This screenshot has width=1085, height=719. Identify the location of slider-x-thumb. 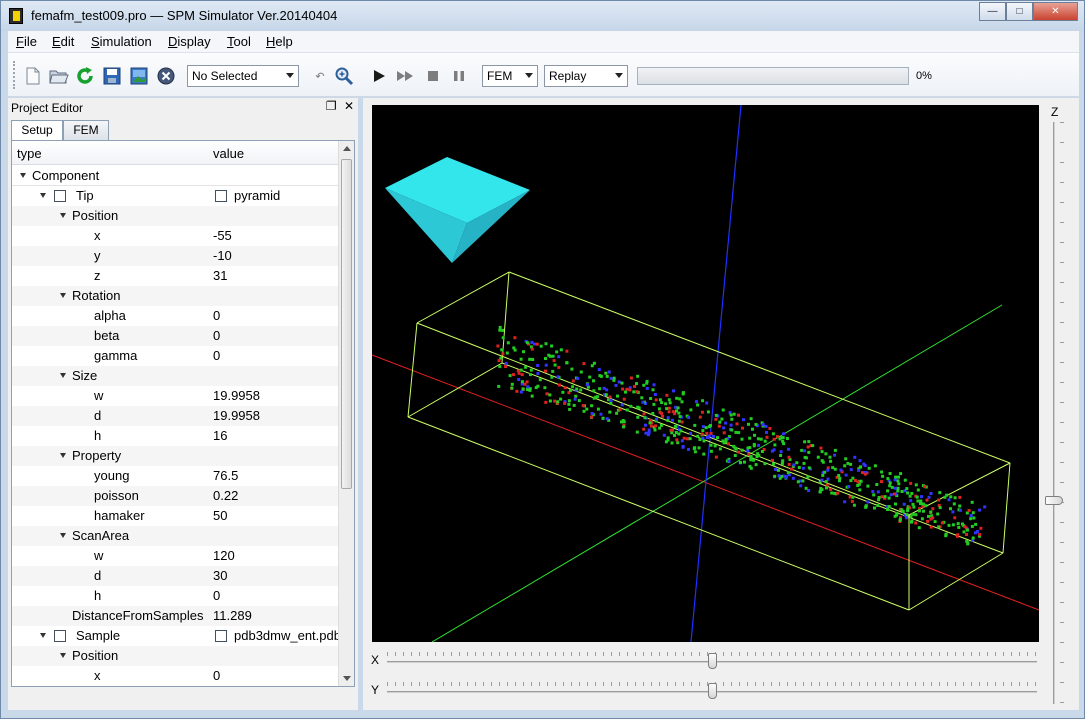
(712, 661).